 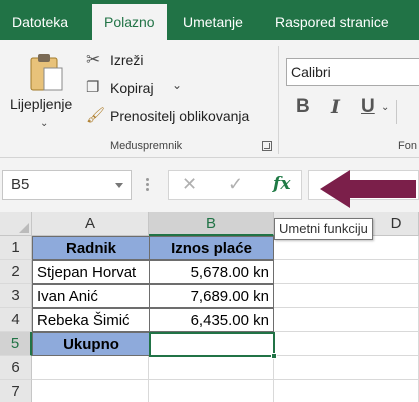 What do you see at coordinates (267, 146) in the screenshot?
I see `clipboard-dialog-launcher-icon` at bounding box center [267, 146].